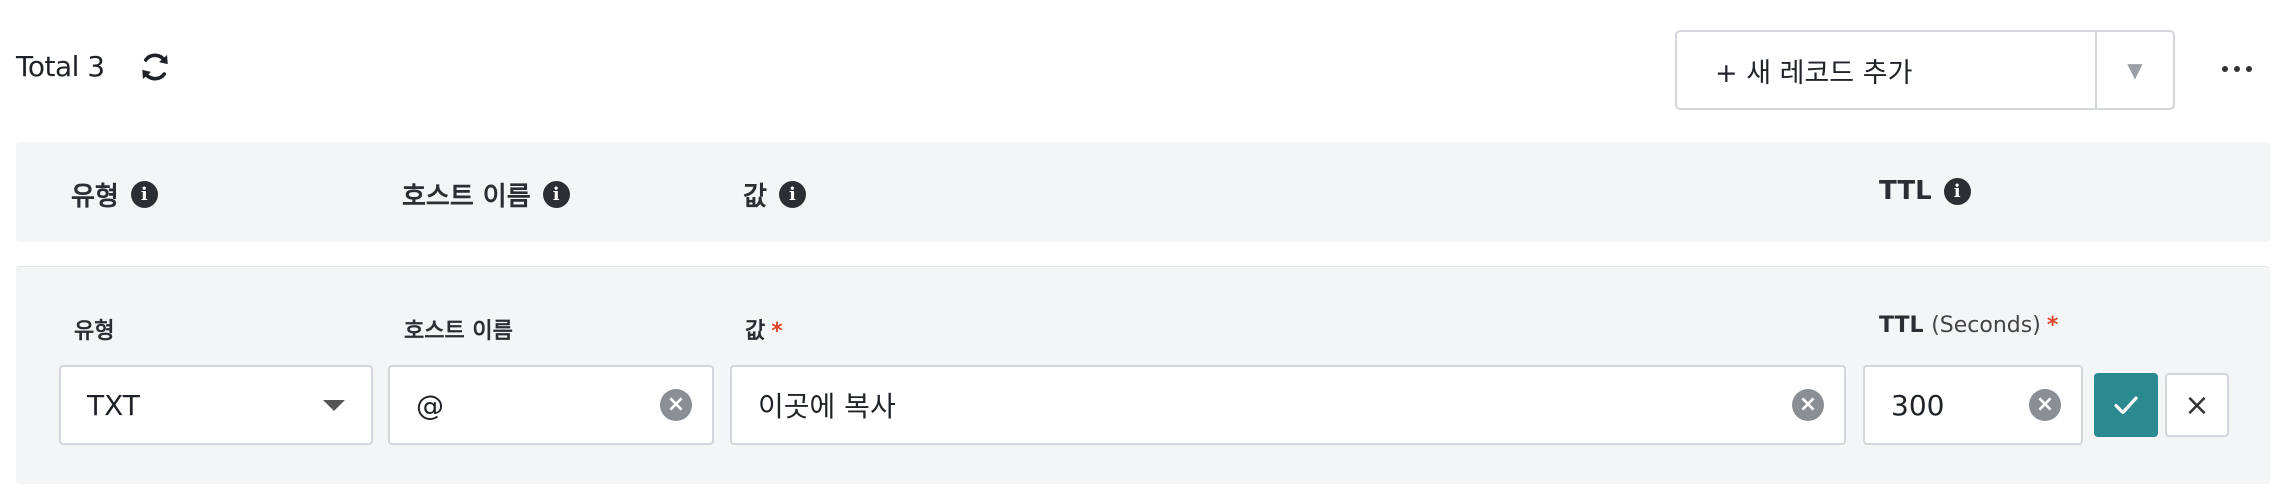  What do you see at coordinates (755, 197) in the screenshot?
I see `header-value-label: 값` at bounding box center [755, 197].